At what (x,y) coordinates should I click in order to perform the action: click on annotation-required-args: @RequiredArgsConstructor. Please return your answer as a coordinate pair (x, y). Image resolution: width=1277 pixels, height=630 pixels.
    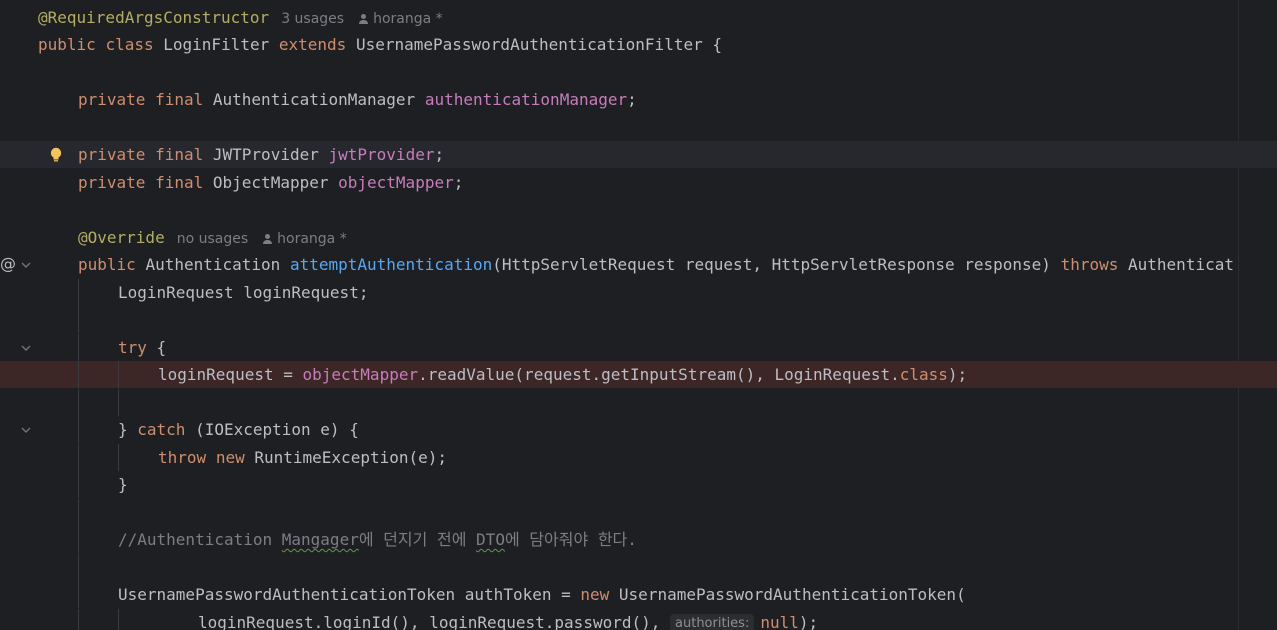
    Looking at the image, I should click on (154, 17).